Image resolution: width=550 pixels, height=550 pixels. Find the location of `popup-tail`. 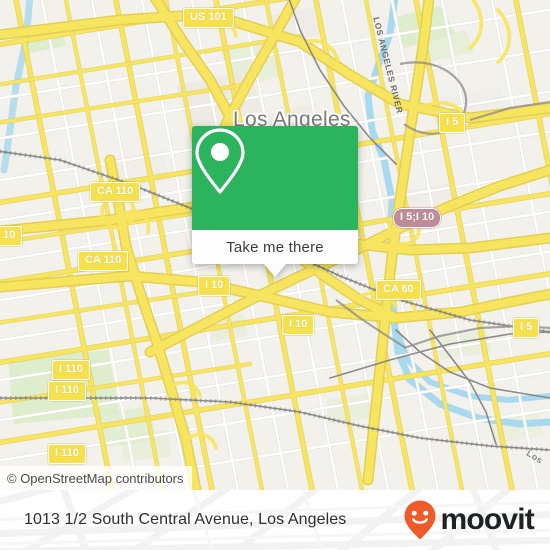

popup-tail is located at coordinates (275, 270).